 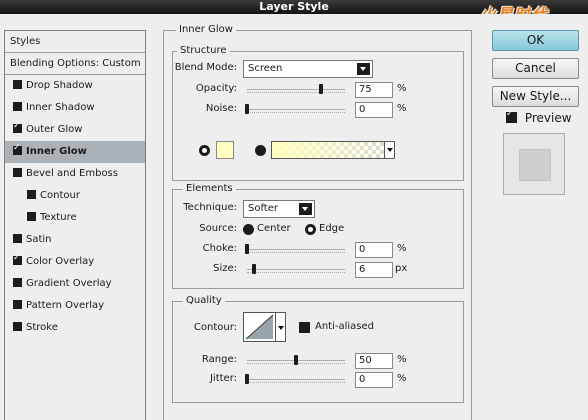 I want to click on source-edge-label: Edge, so click(x=331, y=228).